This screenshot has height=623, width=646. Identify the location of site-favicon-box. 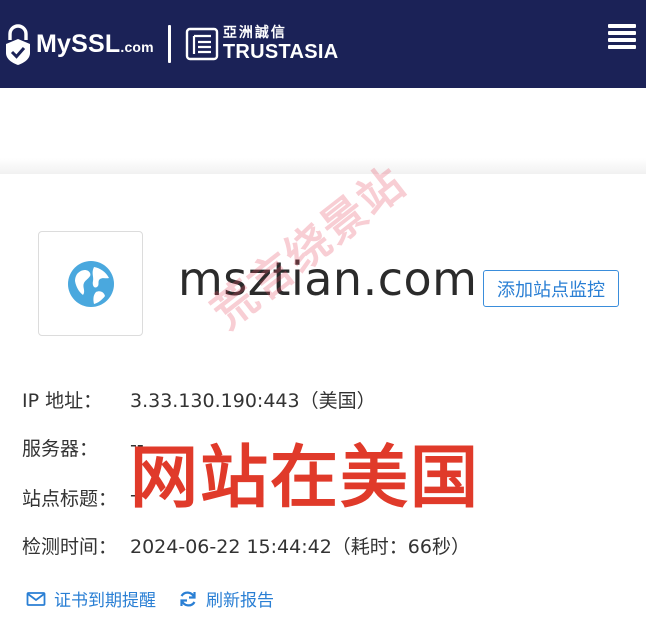
(90, 283).